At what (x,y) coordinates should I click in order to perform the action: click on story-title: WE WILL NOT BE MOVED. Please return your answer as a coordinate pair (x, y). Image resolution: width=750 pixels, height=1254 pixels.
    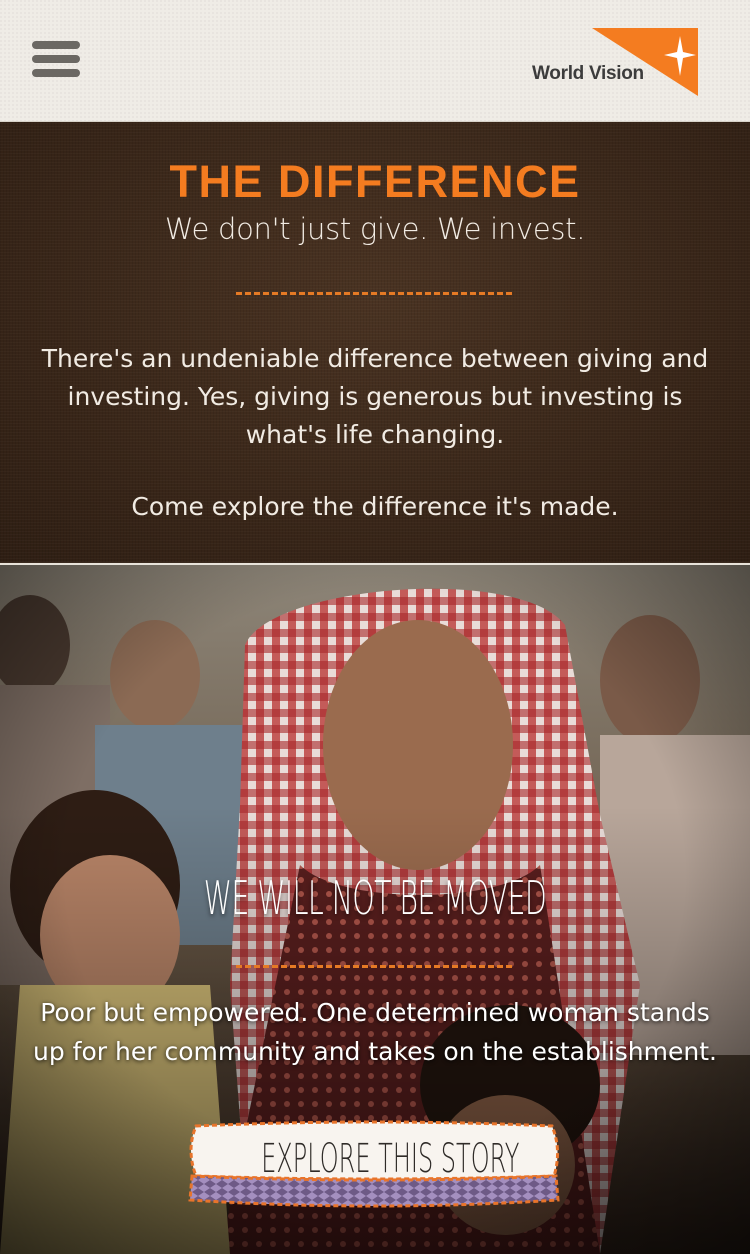
    Looking at the image, I should click on (375, 898).